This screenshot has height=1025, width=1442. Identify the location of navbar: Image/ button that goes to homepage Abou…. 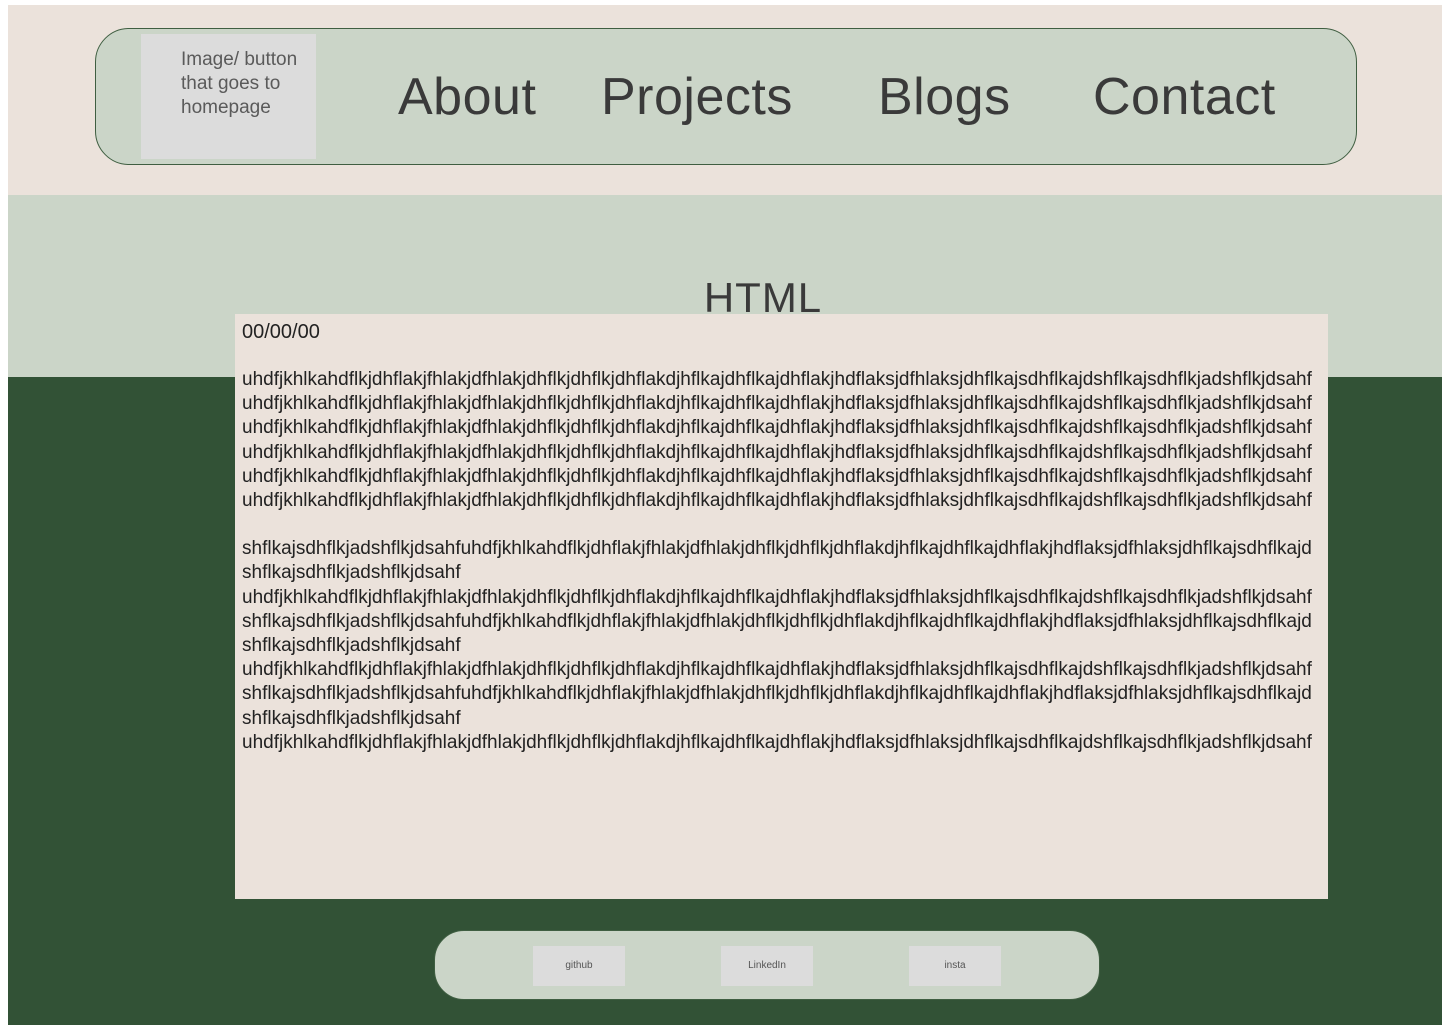
(726, 96).